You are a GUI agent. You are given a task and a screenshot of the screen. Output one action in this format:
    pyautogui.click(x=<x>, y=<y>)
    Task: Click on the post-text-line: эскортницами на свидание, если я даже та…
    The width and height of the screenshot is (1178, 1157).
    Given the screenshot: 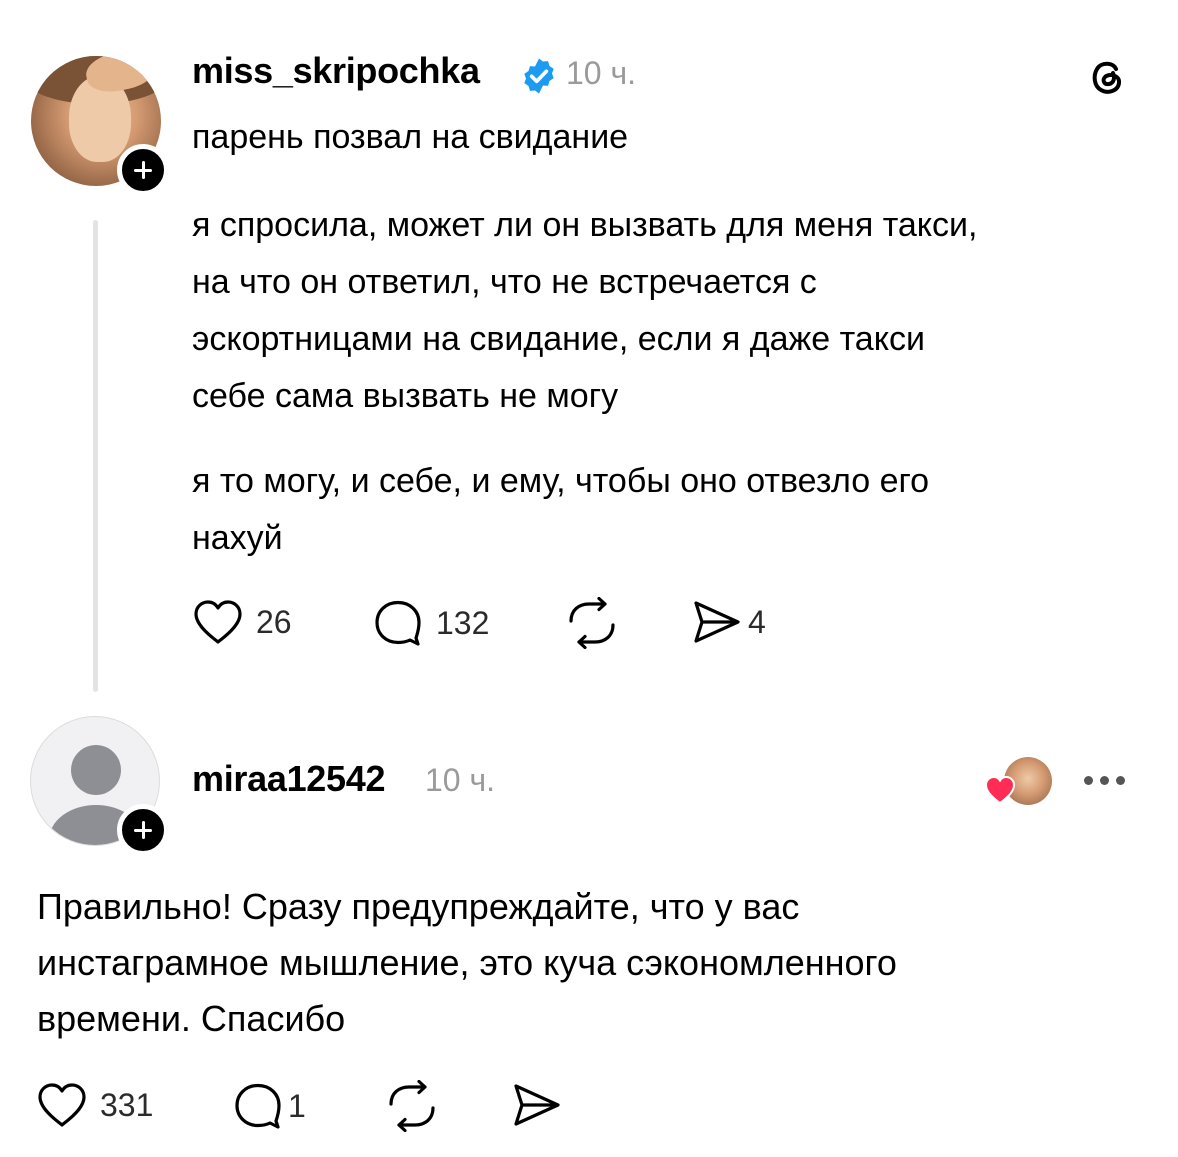 What is the action you would take?
    pyautogui.click(x=558, y=339)
    